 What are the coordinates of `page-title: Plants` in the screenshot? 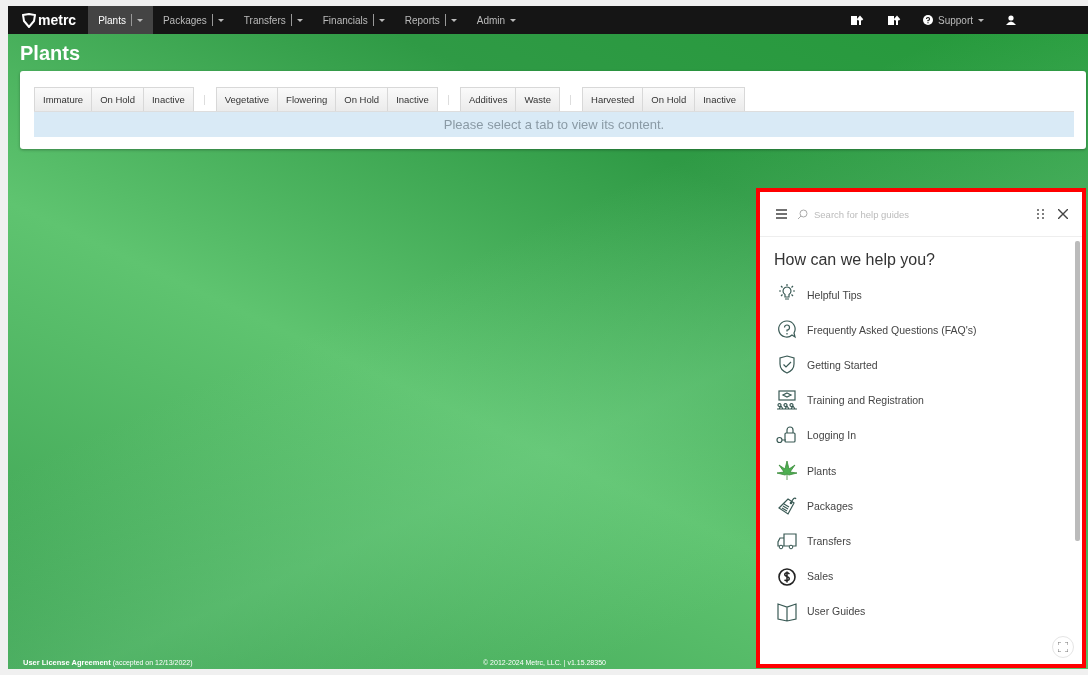 It's located at (51, 53).